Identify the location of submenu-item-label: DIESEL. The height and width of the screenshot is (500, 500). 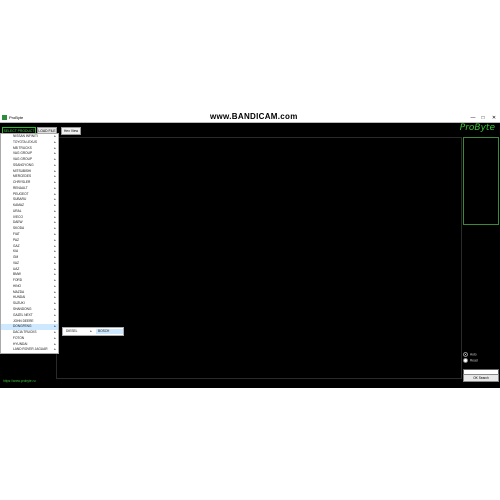
(72, 331).